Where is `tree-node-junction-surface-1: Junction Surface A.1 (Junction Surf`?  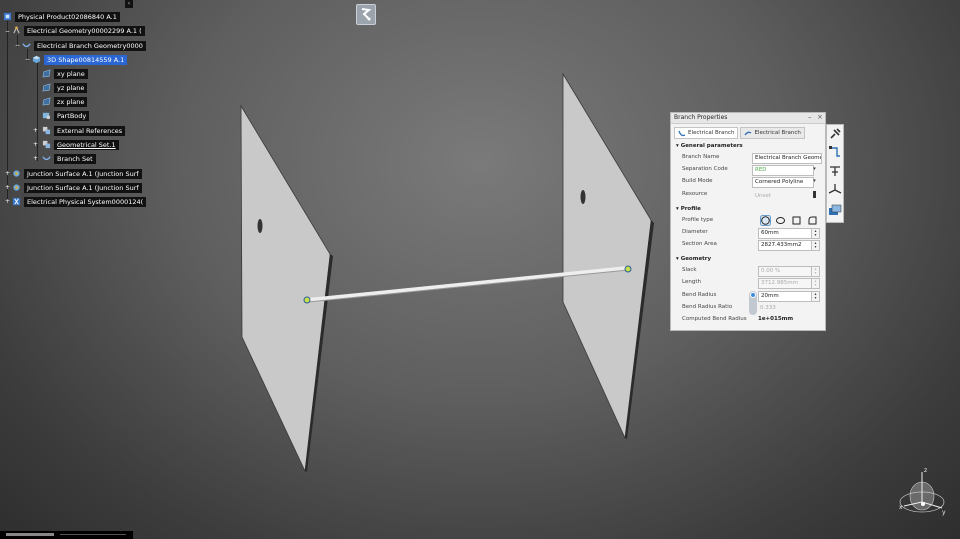 tree-node-junction-surface-1: Junction Surface A.1 (Junction Surf is located at coordinates (77, 173).